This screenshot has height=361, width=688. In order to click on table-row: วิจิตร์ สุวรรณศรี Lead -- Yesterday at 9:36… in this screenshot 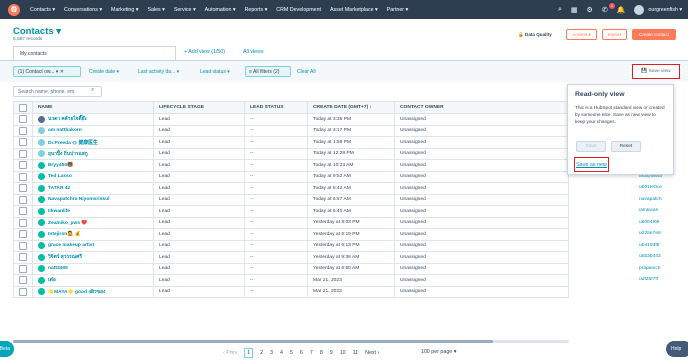, I will do `click(291, 257)`.